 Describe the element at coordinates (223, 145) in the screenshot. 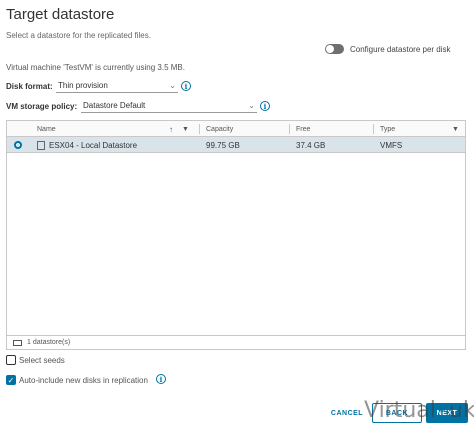

I see `cell-capacity: 99.75 GB` at that location.